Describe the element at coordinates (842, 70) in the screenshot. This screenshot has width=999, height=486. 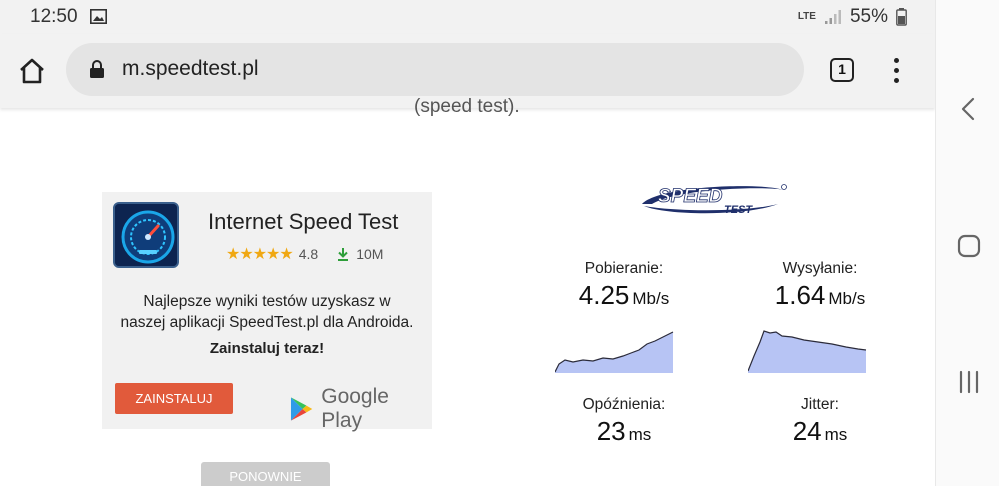
I see `tabs-button: 1` at that location.